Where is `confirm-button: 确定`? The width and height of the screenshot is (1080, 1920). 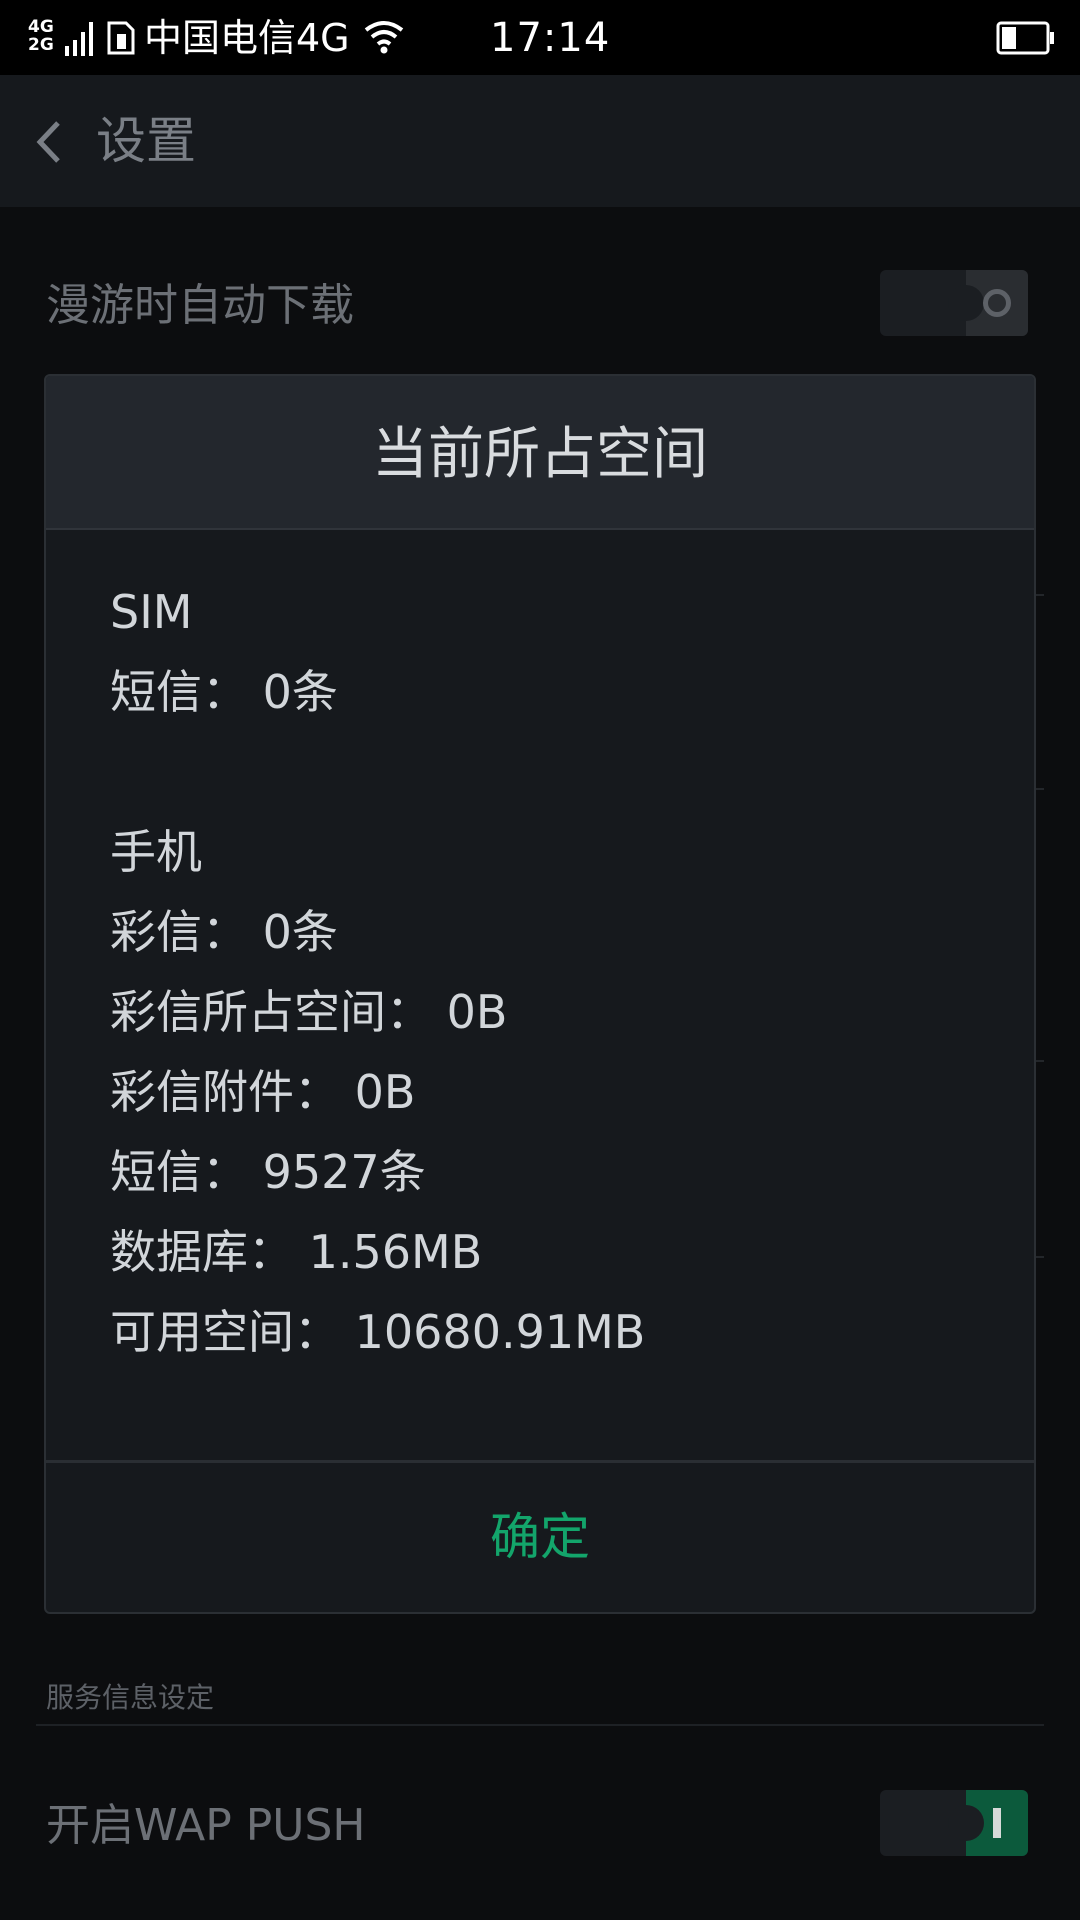
confirm-button: 确定 is located at coordinates (540, 1537).